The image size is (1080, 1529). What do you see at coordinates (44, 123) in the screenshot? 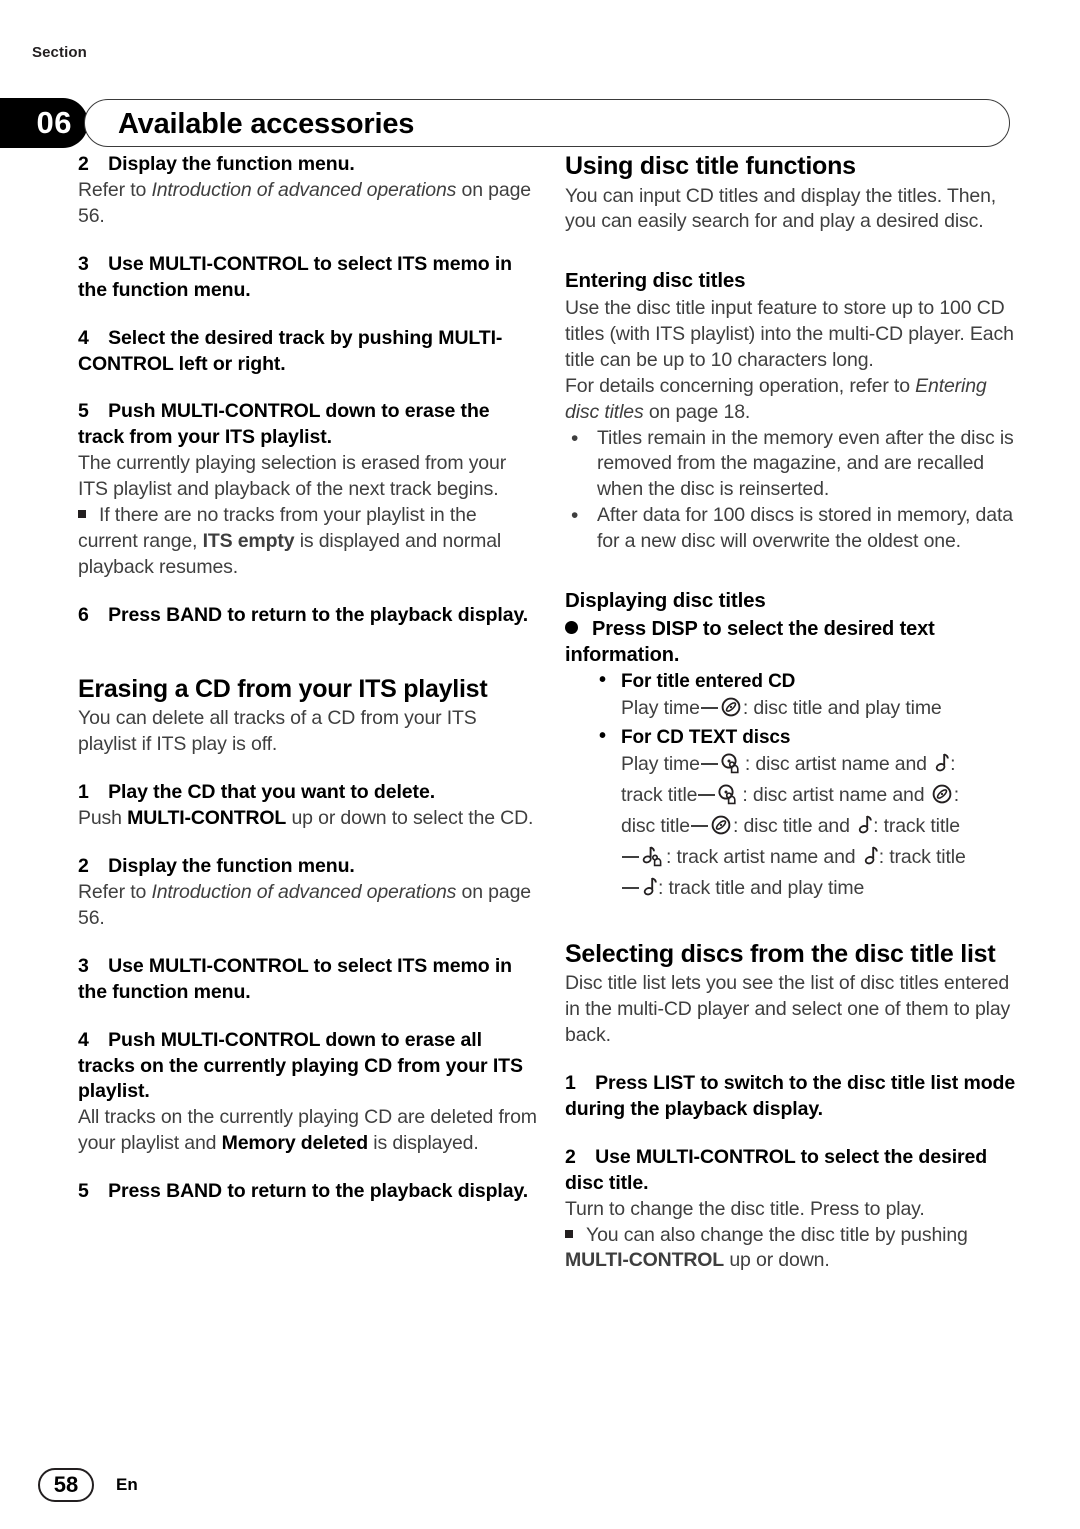
I see `section-number-badge: 06` at bounding box center [44, 123].